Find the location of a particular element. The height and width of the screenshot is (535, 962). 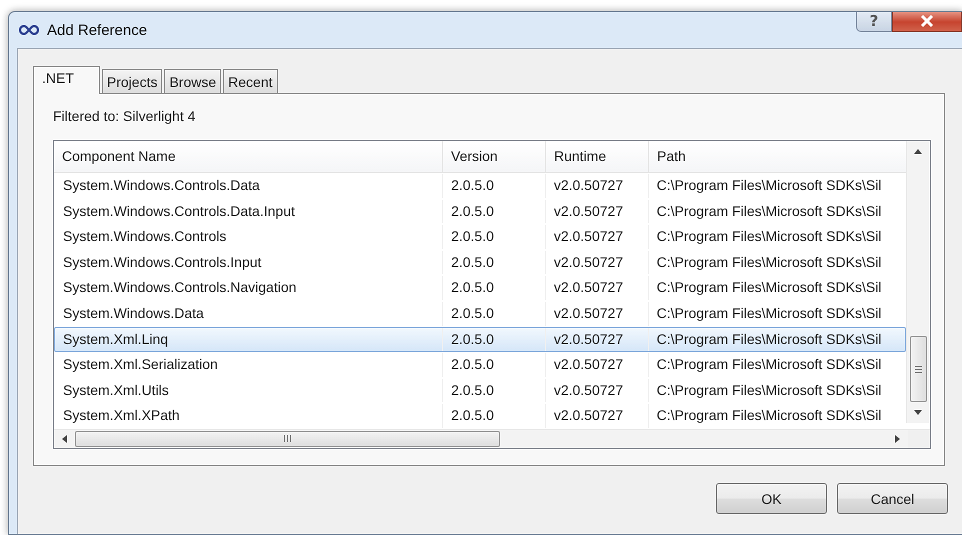

table-row: System.Xml.Serialization 2.0.5.0 v2.0.50727 C:\Program Files\Microsoft SDKs\Sil is located at coordinates (480, 365).